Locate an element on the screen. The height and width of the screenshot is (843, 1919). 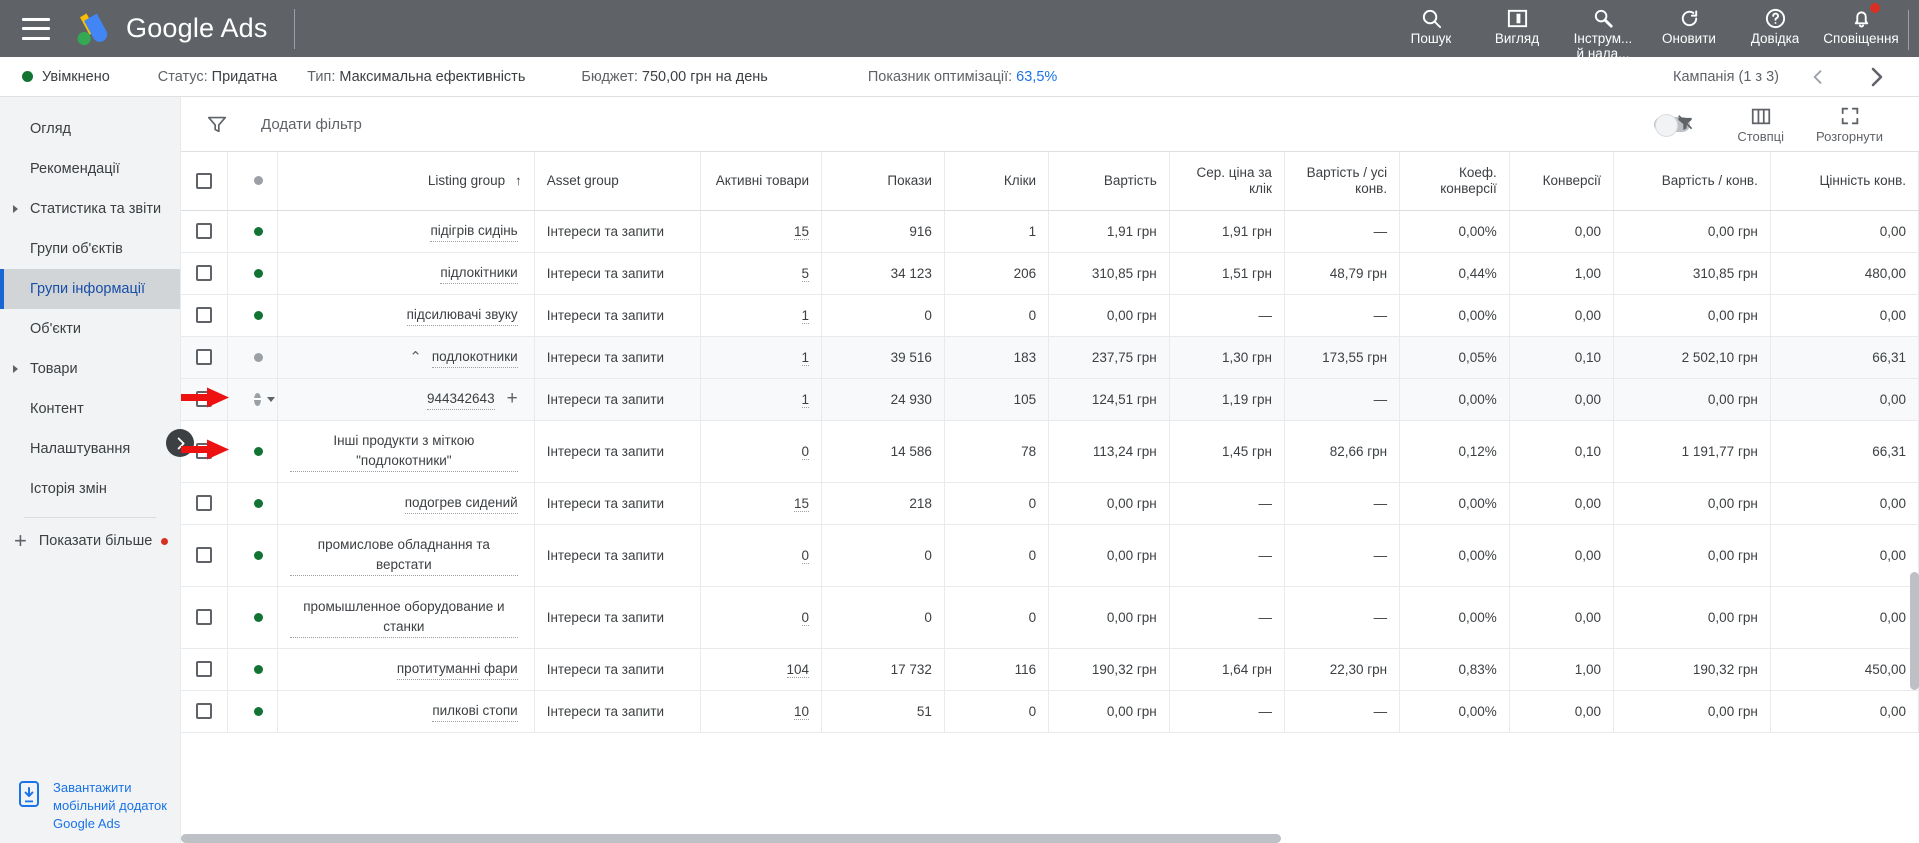
chevron-right-icon is located at coordinates (1876, 77).